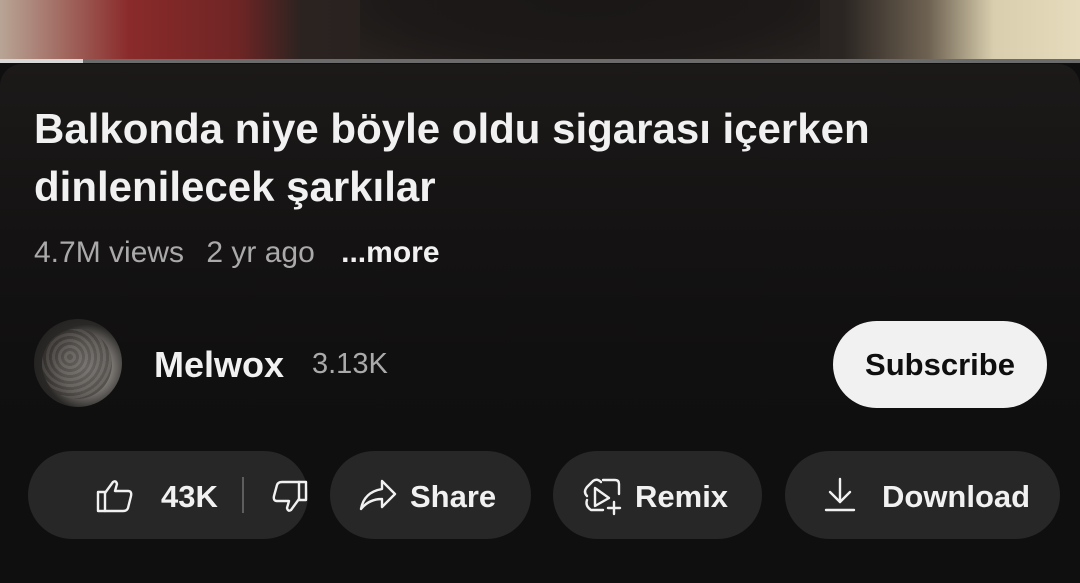 This screenshot has width=1080, height=583. What do you see at coordinates (78, 363) in the screenshot?
I see `channel-avatar` at bounding box center [78, 363].